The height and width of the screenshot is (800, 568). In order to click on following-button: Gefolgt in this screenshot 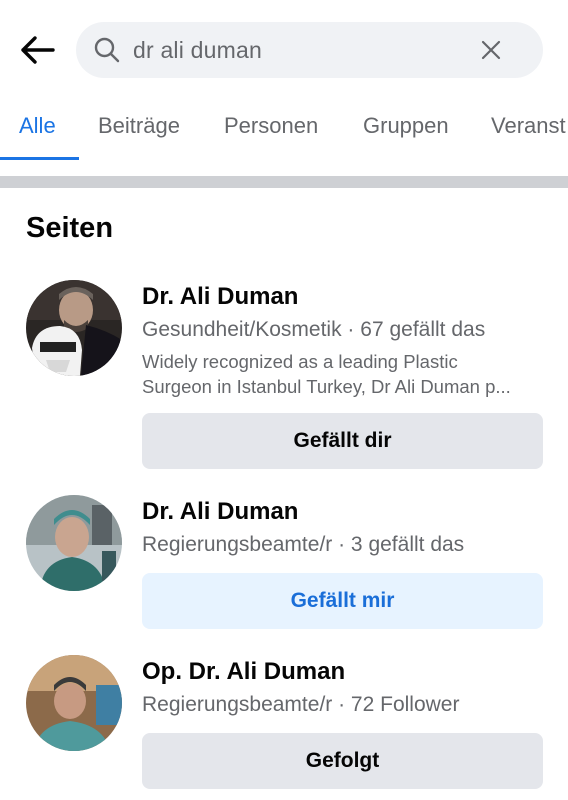, I will do `click(342, 761)`.